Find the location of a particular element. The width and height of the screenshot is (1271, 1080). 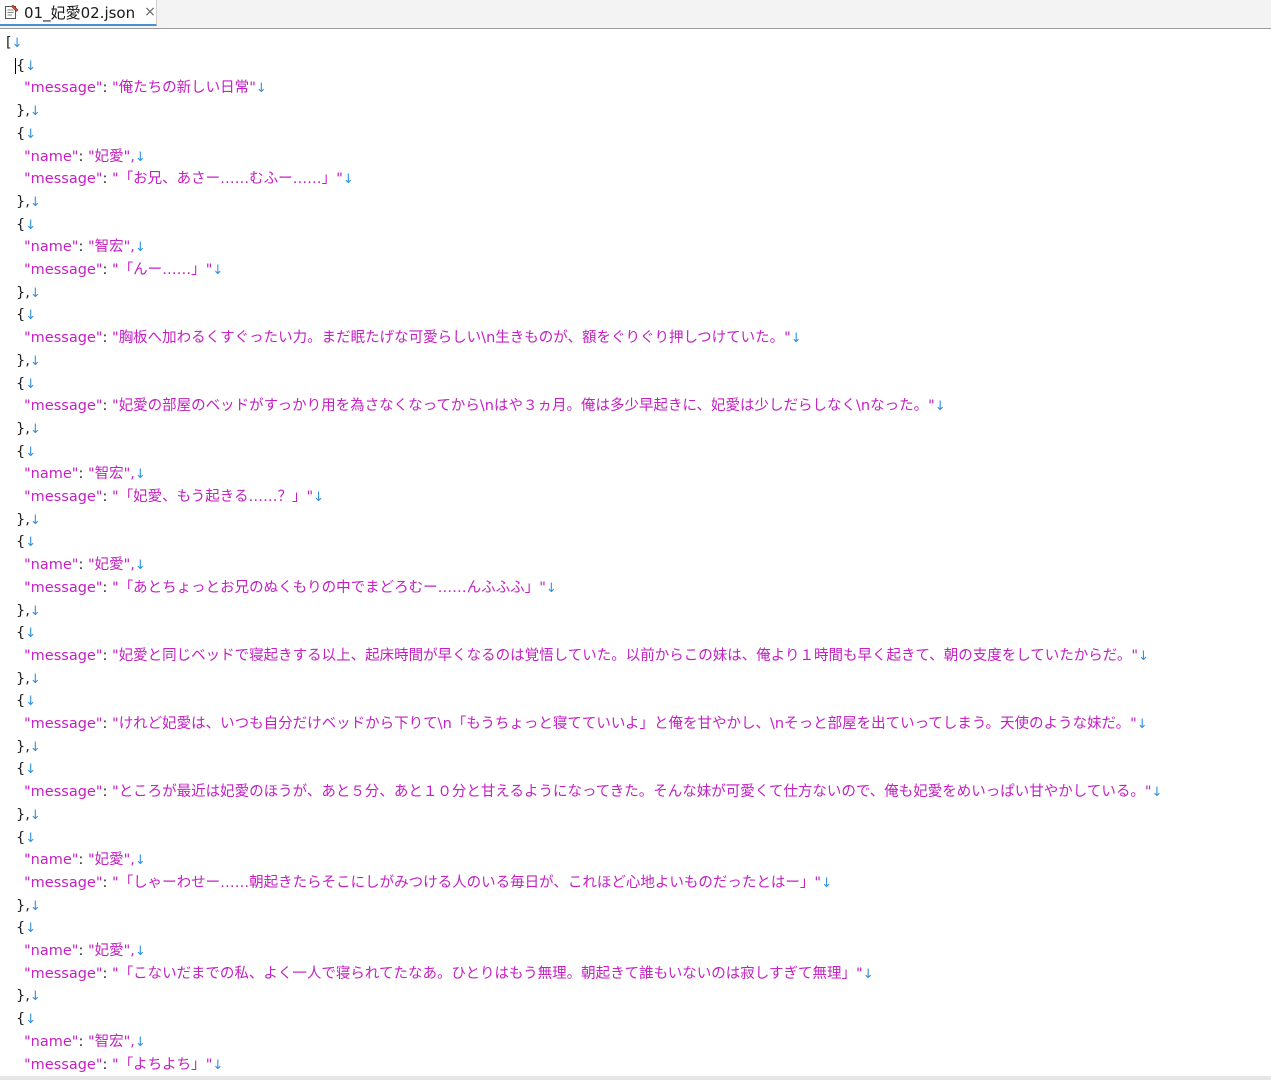

code-line: "name": "妃愛",↓ is located at coordinates (85, 951).